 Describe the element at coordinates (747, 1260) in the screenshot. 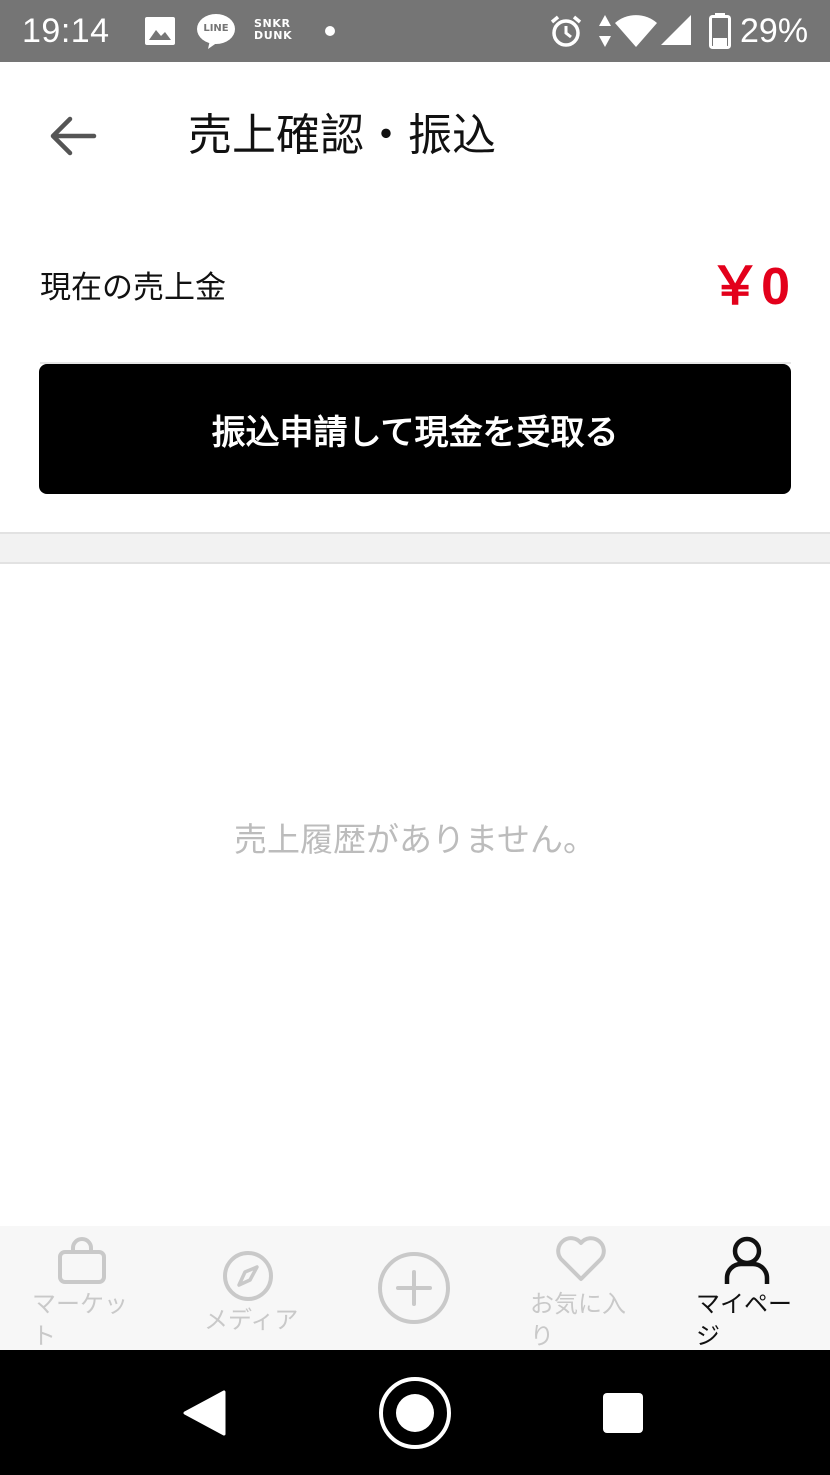

I see `person-icon` at that location.